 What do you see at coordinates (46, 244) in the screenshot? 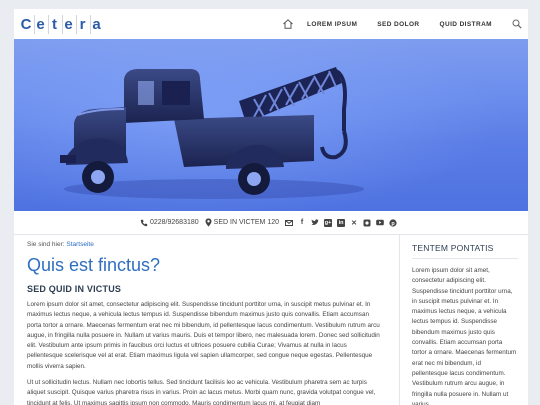
I see `breadcrumb-prefix: Sie sind hier:` at bounding box center [46, 244].